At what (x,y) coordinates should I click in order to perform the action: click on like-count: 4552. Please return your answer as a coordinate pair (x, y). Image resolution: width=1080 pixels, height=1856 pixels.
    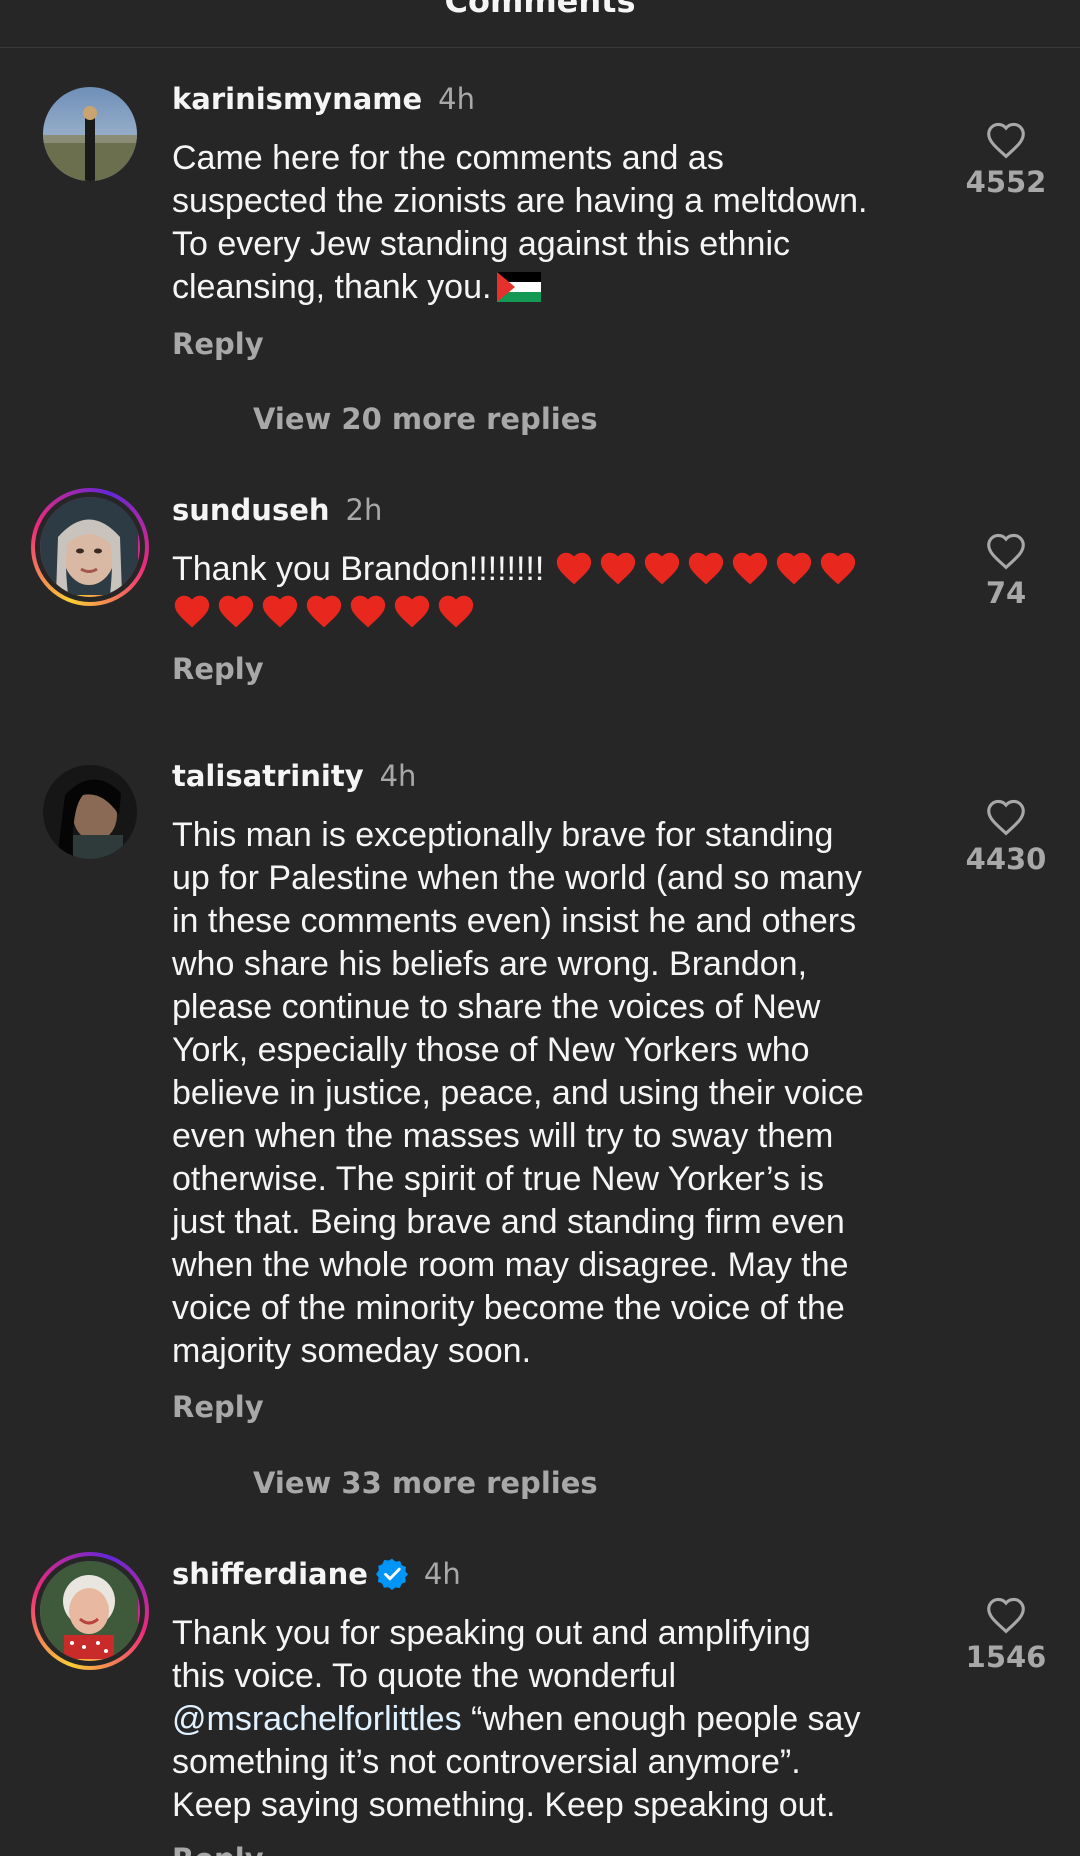
    Looking at the image, I should click on (1006, 182).